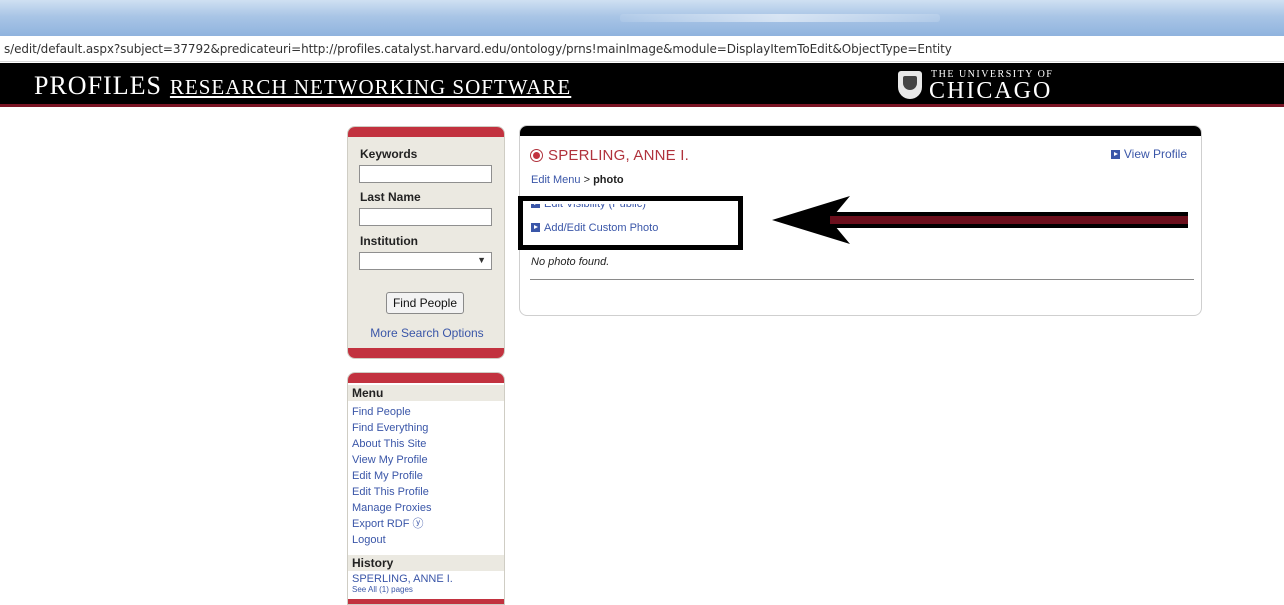 The width and height of the screenshot is (1284, 605). Describe the element at coordinates (98, 85) in the screenshot. I see `brand-main: PROFILES` at that location.